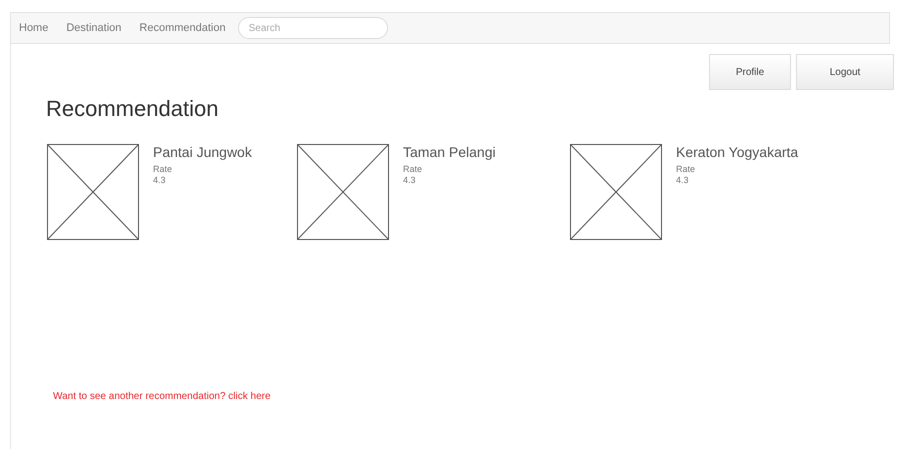 This screenshot has height=461, width=897. I want to click on logout-button: Logout, so click(845, 72).